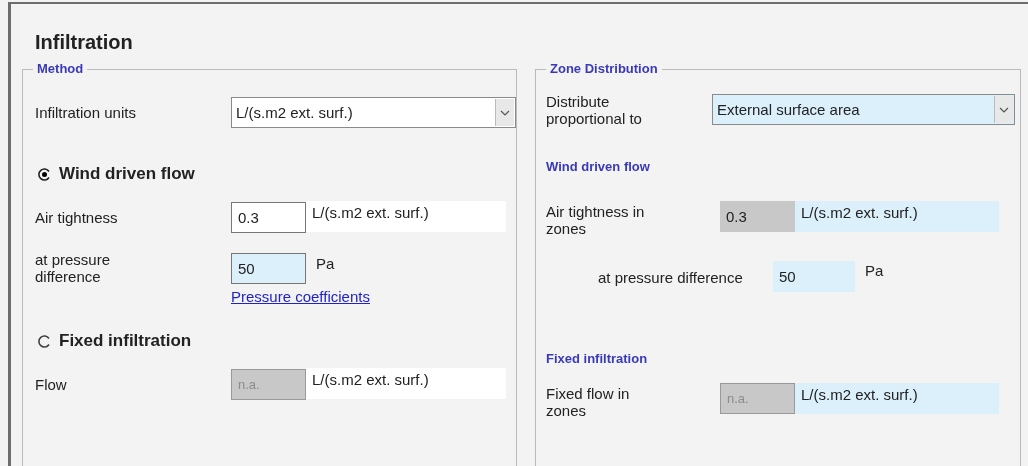  Describe the element at coordinates (598, 167) in the screenshot. I see `section-heading: Wind driven flow` at that location.